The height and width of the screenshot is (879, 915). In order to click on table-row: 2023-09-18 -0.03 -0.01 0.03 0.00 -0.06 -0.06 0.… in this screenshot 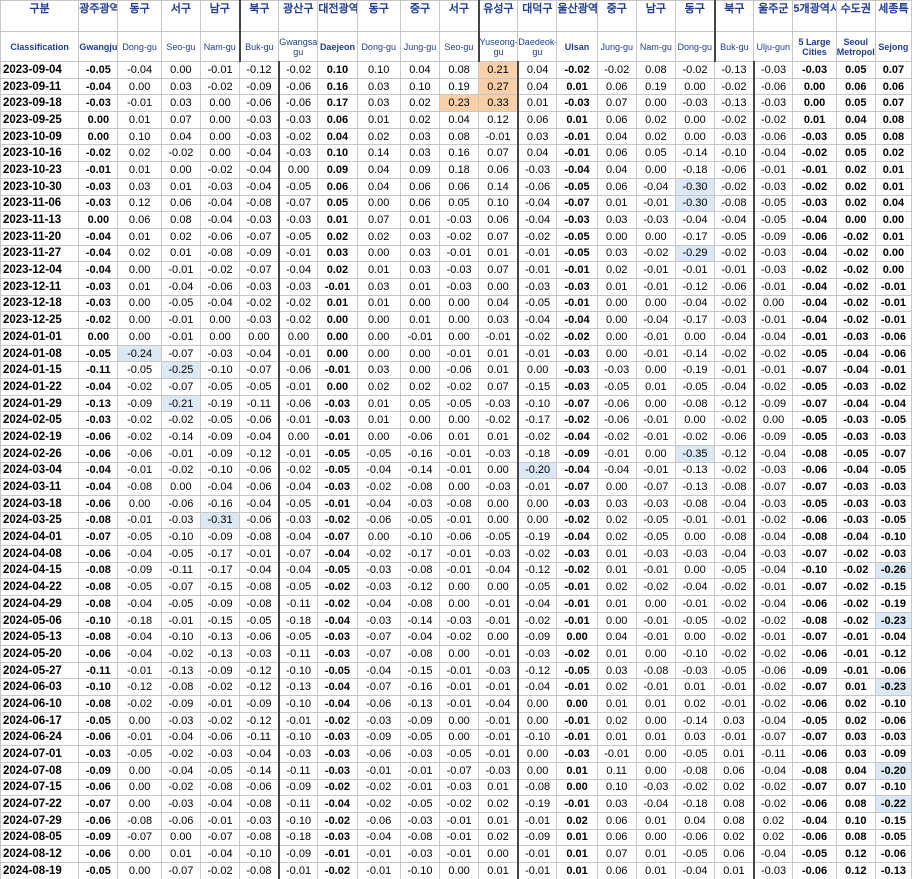, I will do `click(456, 103)`.